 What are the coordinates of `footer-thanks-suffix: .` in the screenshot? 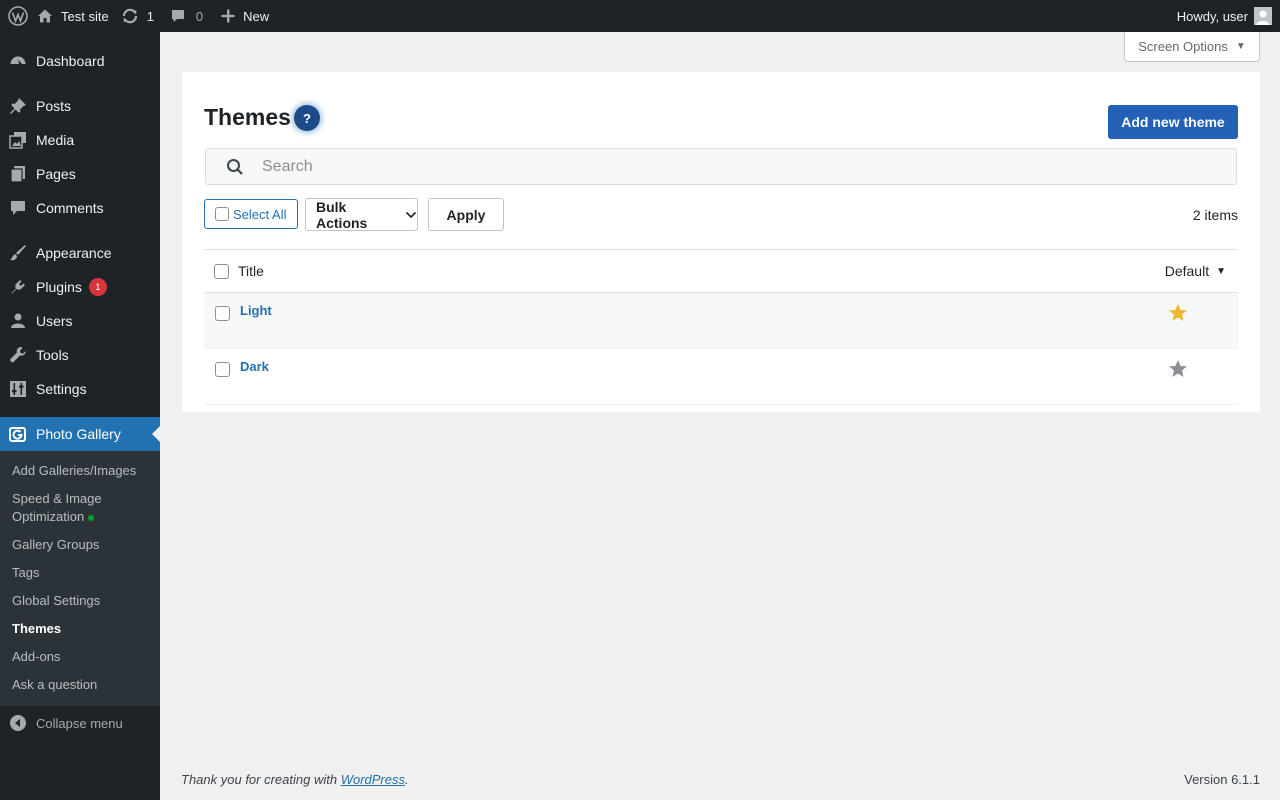 It's located at (407, 779).